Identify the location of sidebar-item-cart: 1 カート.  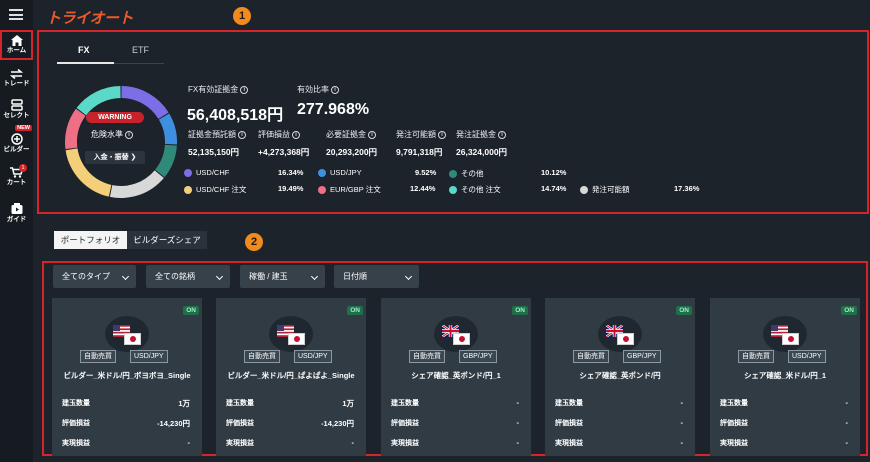
(16, 179).